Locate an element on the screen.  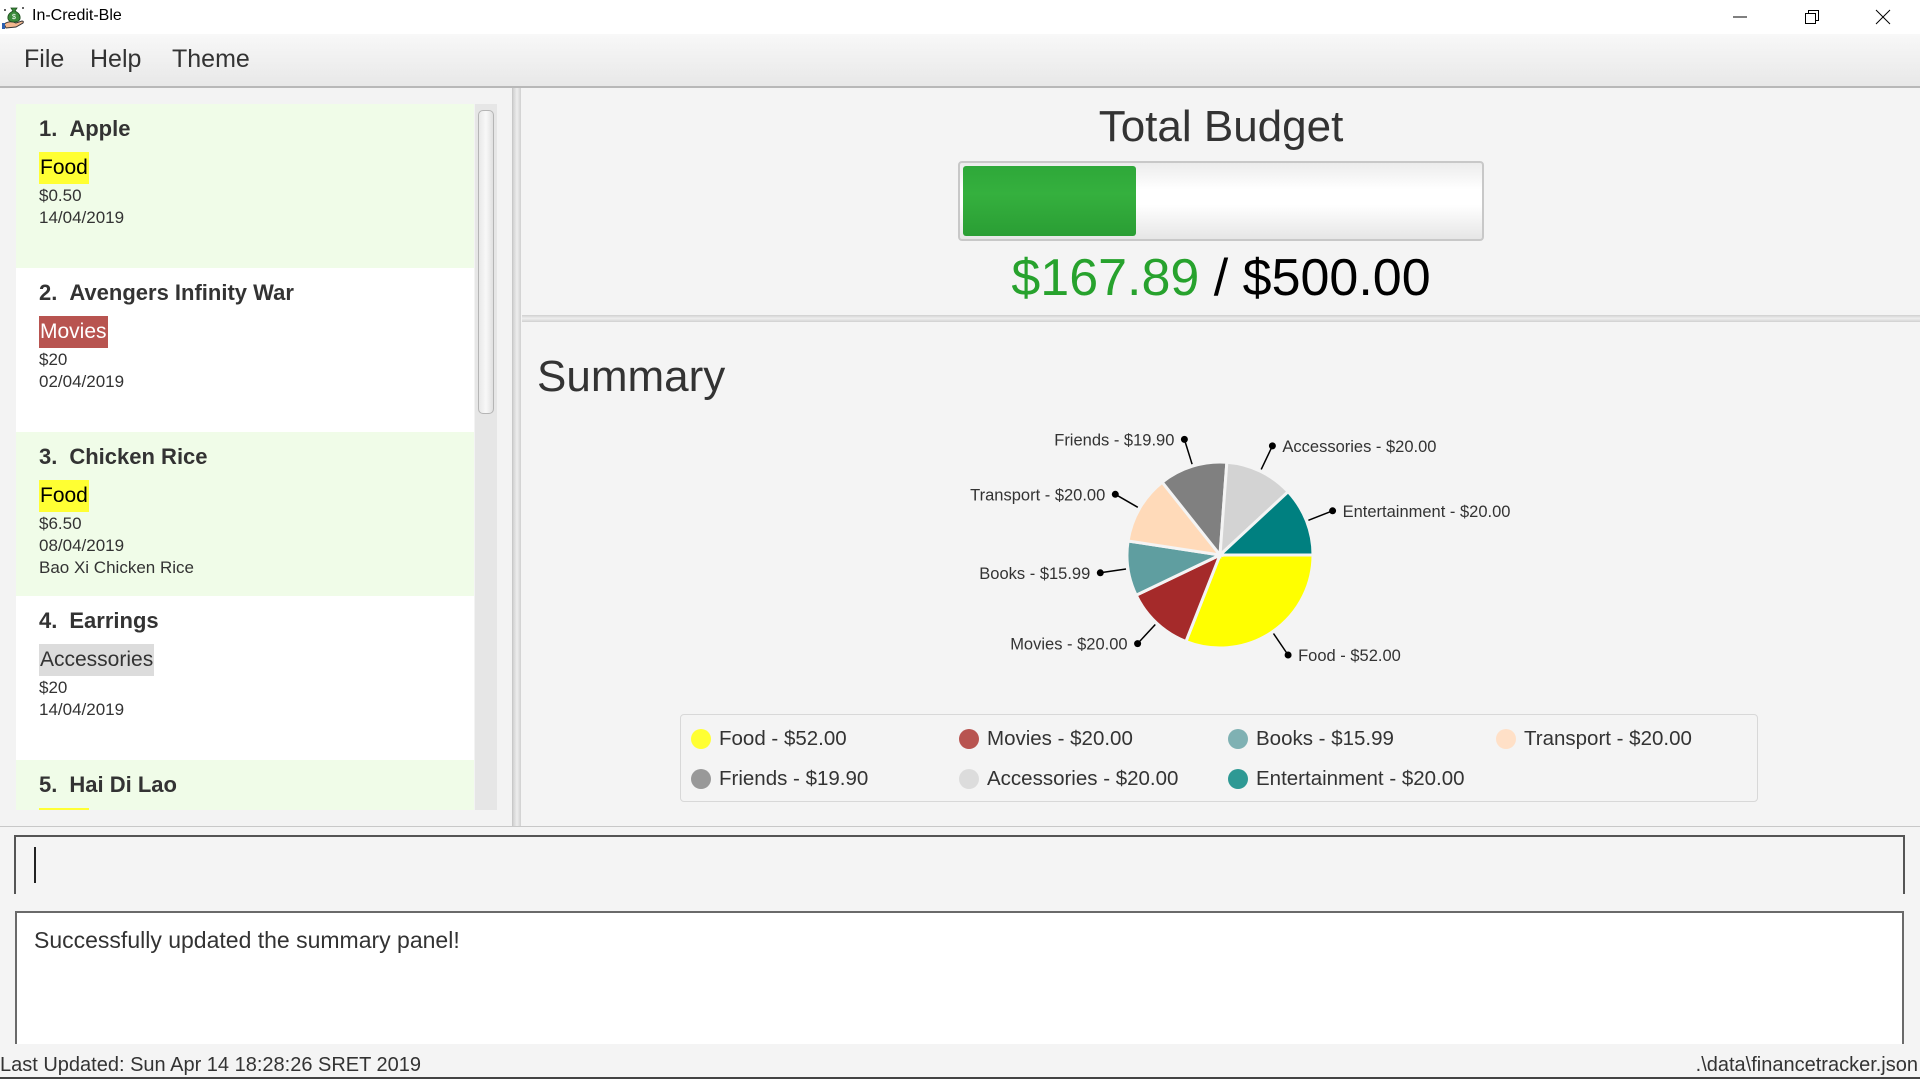
title-bar: $ In-Credit-Ble is located at coordinates (960, 17).